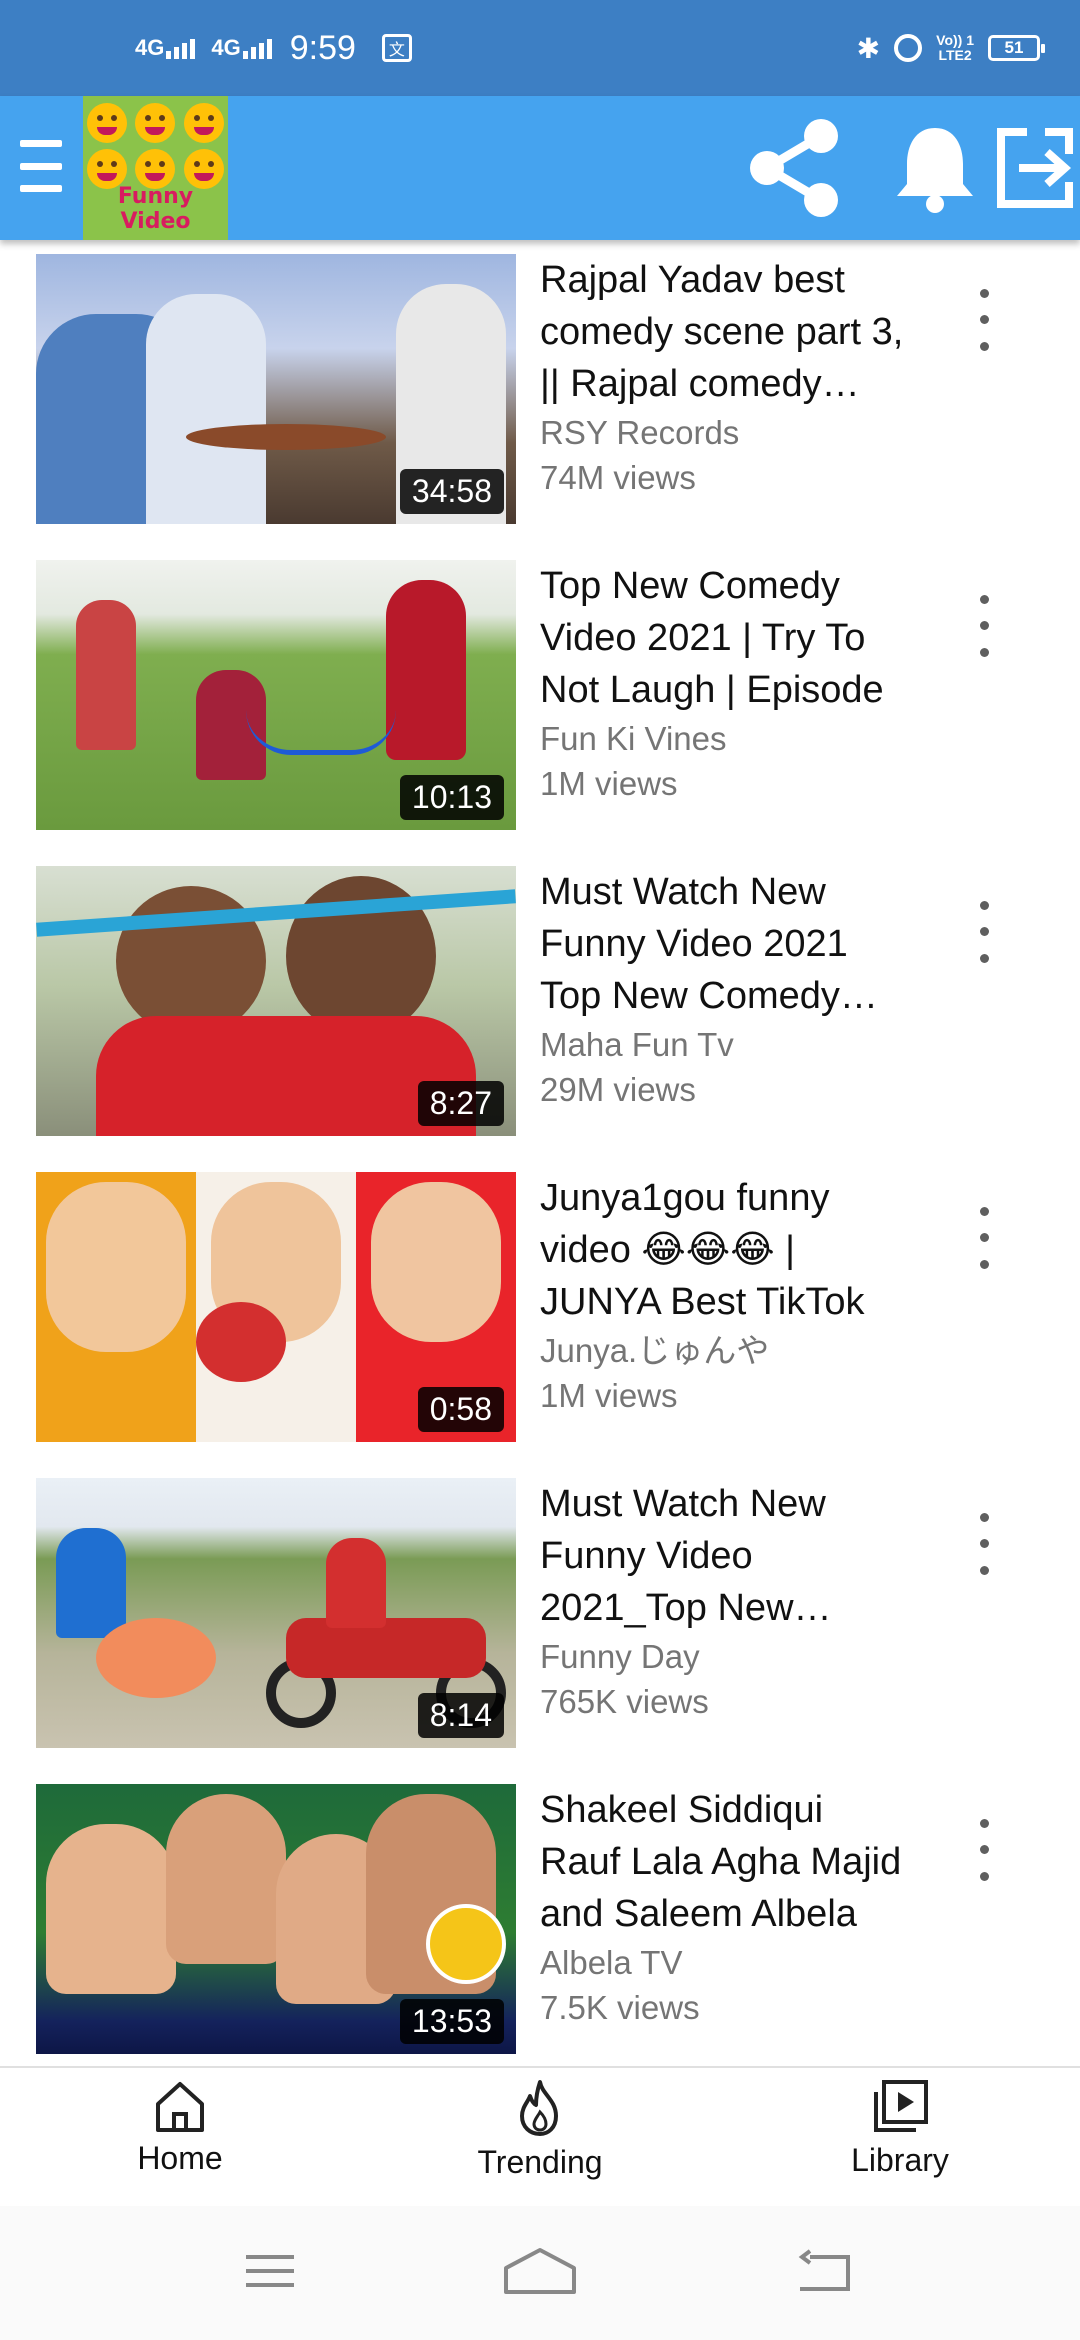  What do you see at coordinates (180, 2158) in the screenshot?
I see `nav-home-label: Home` at bounding box center [180, 2158].